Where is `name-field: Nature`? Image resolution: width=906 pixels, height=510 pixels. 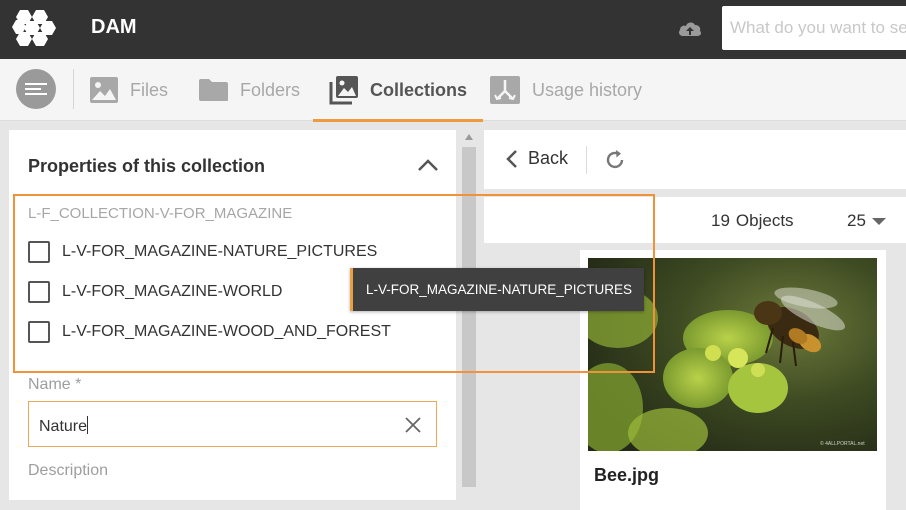
name-field: Nature is located at coordinates (232, 424).